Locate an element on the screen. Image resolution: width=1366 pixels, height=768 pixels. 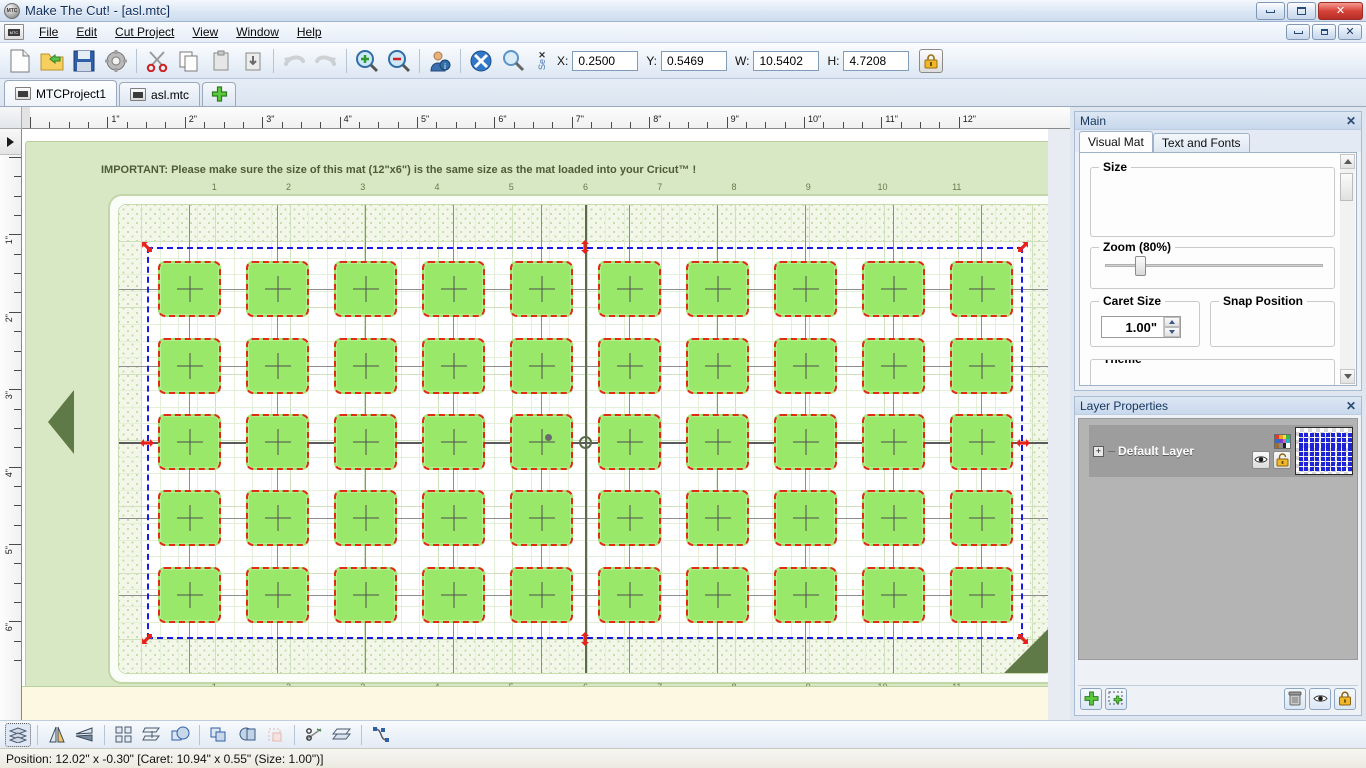
layer-list: + Default Layer is located at coordinates (1218, 539).